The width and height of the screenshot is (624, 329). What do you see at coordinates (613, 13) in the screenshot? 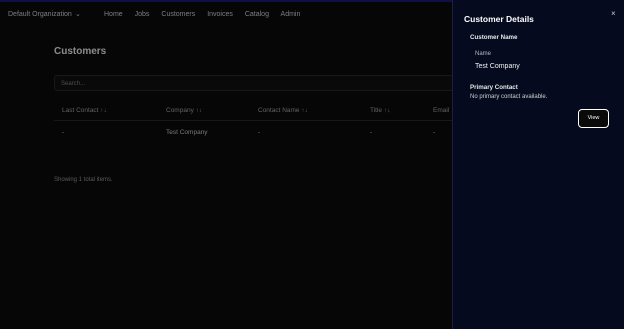
I see `close-icon: ×` at bounding box center [613, 13].